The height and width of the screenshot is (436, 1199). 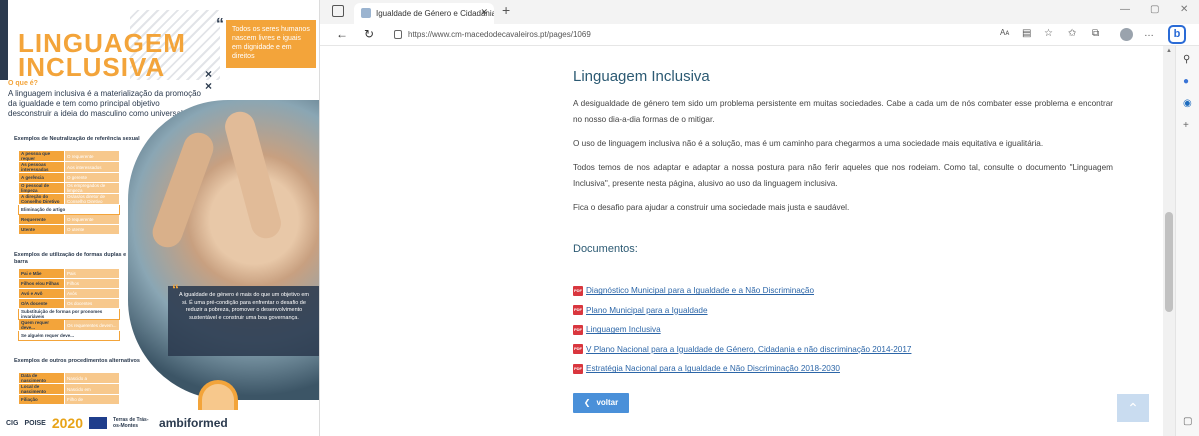 What do you see at coordinates (506, 10) in the screenshot?
I see `new-tab-icon: +` at bounding box center [506, 10].